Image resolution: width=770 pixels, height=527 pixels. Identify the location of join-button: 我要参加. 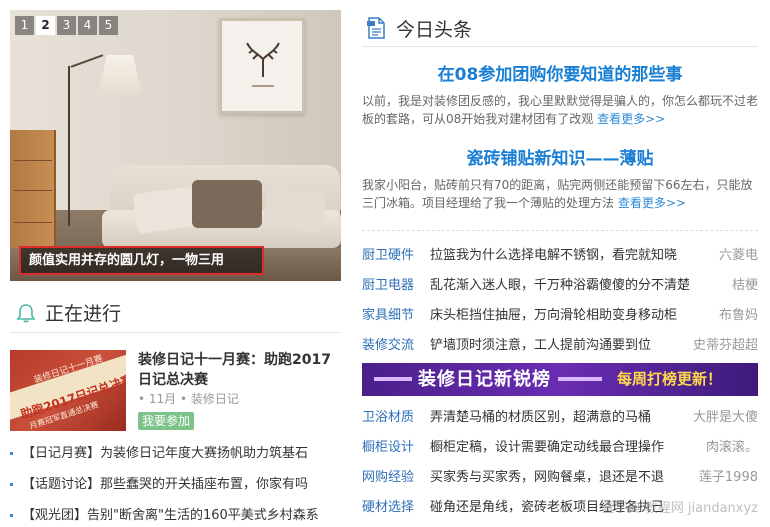
(166, 421).